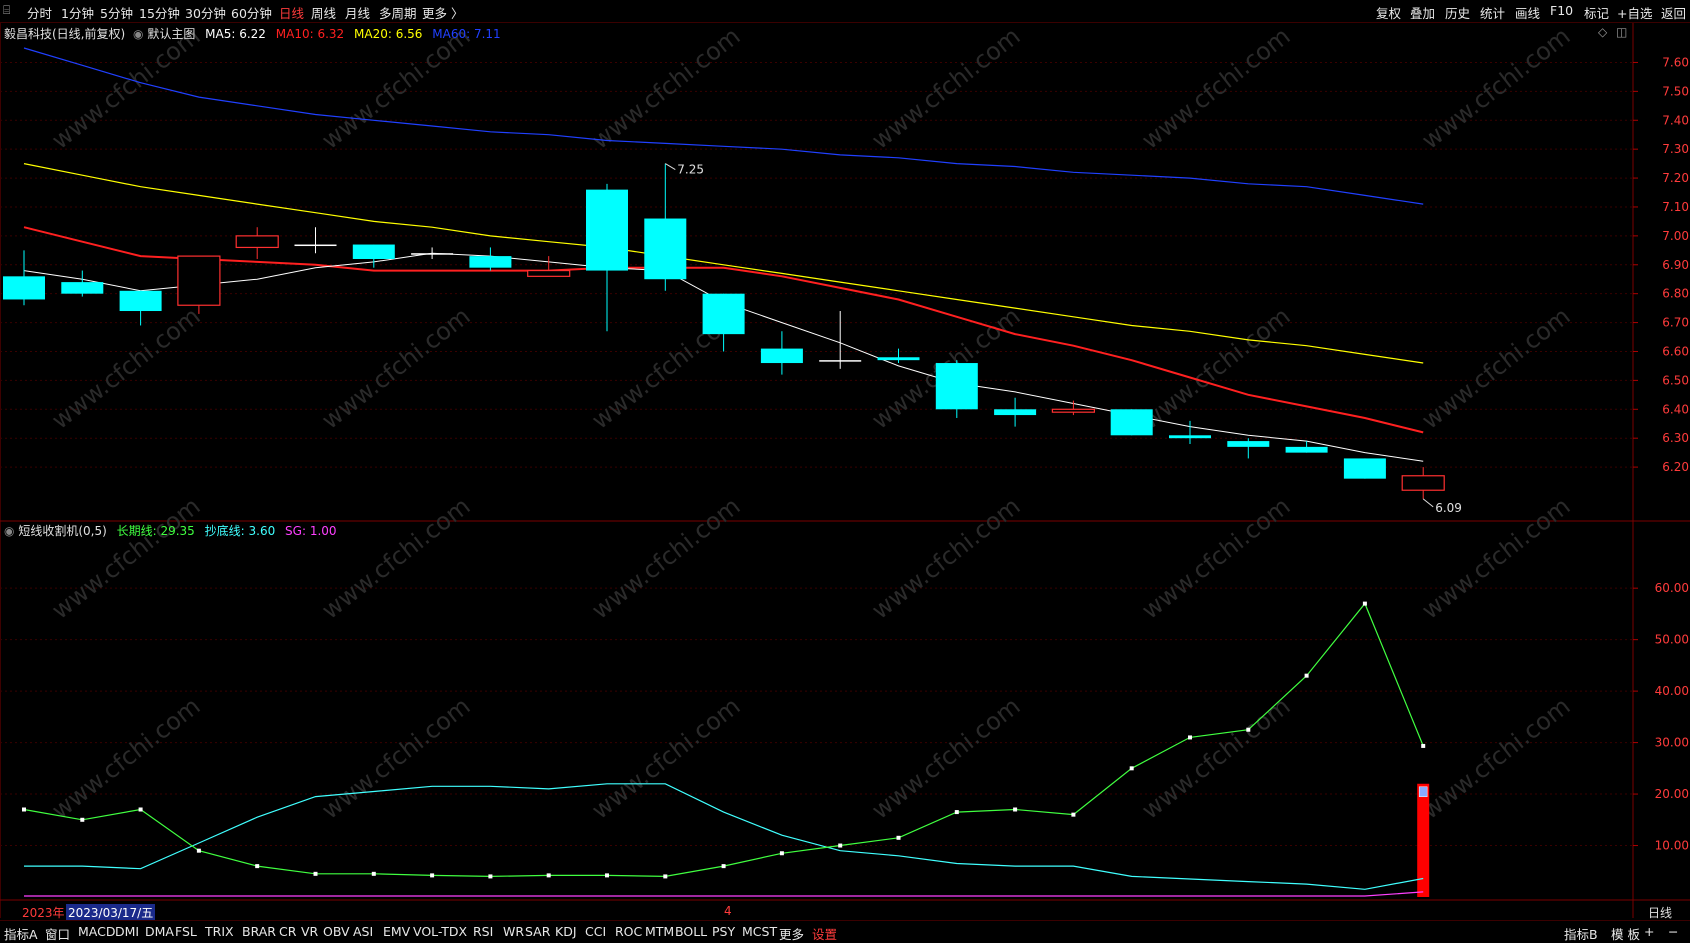 The height and width of the screenshot is (943, 1690). Describe the element at coordinates (1581, 933) in the screenshot. I see `right-tab-0: 指标B` at that location.